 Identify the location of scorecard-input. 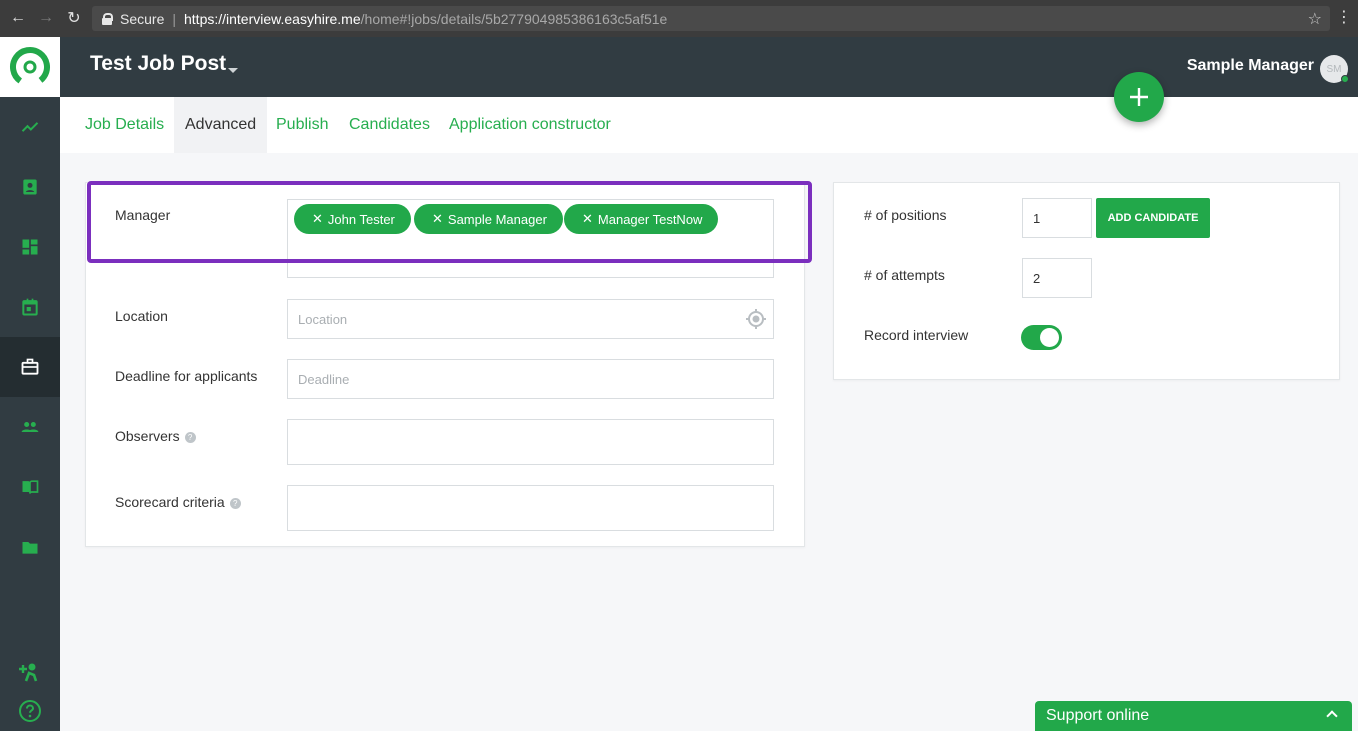
(530, 508).